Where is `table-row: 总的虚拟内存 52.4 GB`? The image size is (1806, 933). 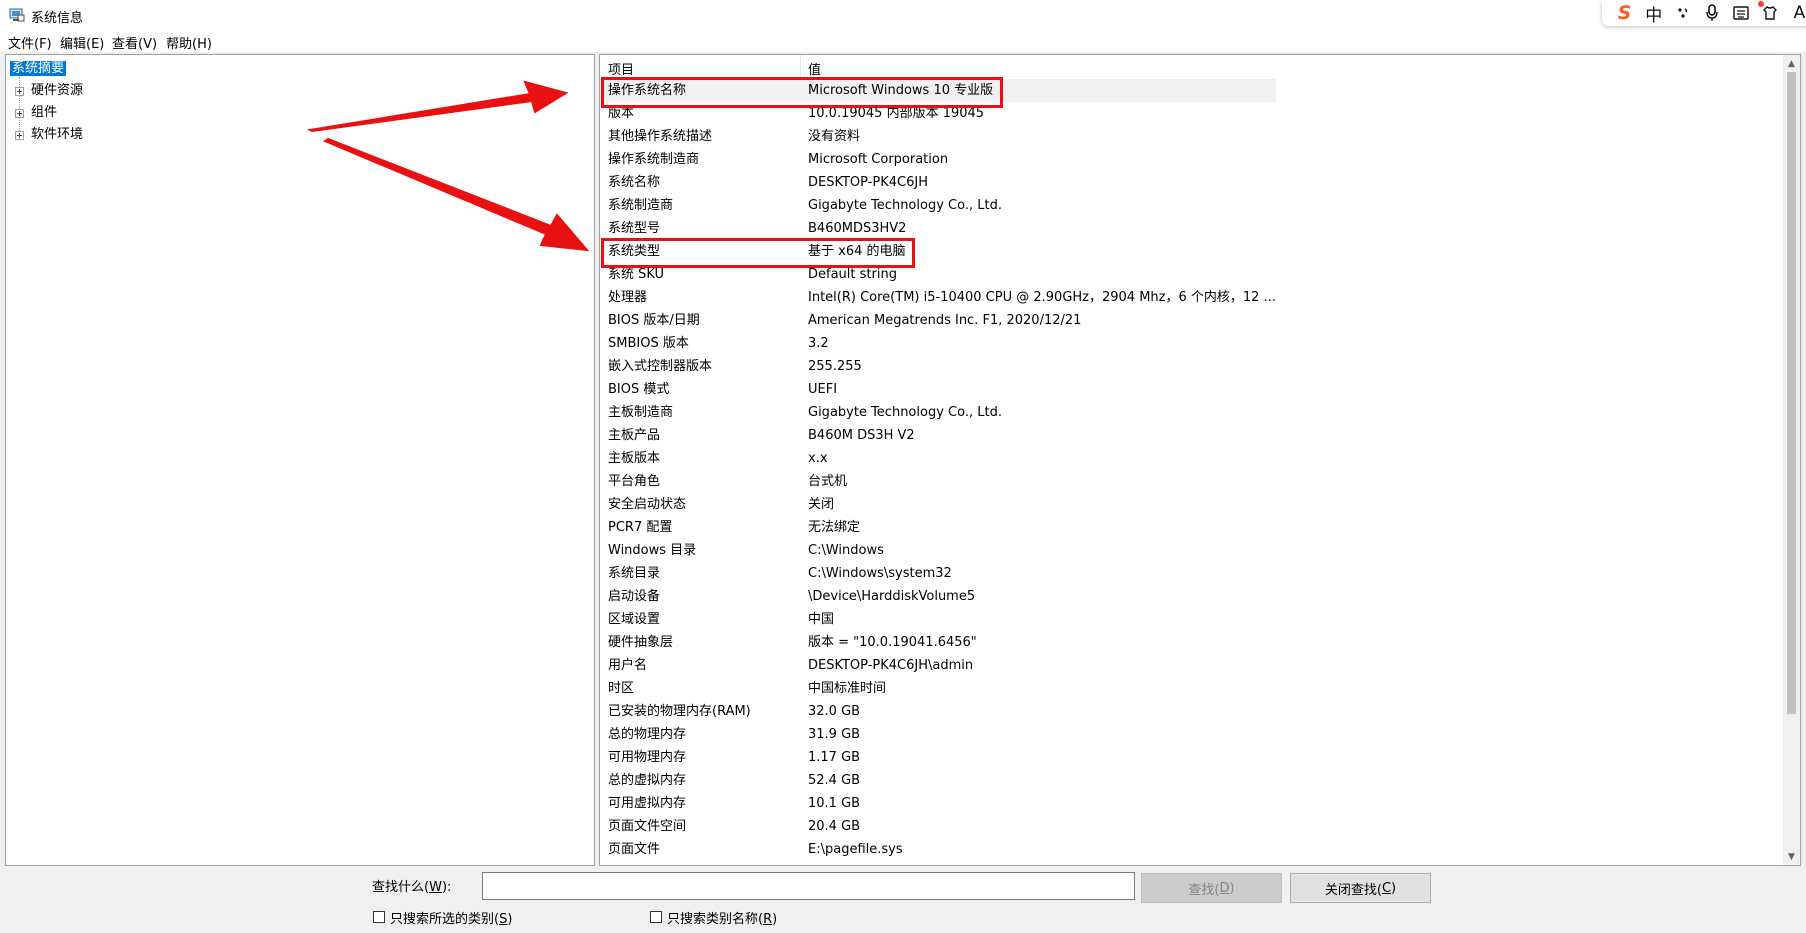
table-row: 总的虚拟内存 52.4 GB is located at coordinates (938, 780).